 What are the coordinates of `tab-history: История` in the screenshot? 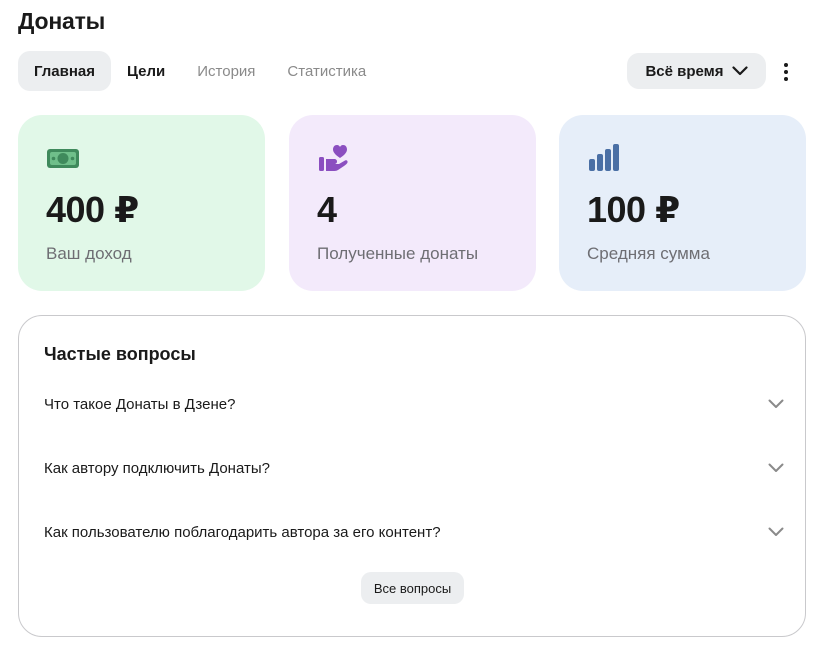 It's located at (226, 71).